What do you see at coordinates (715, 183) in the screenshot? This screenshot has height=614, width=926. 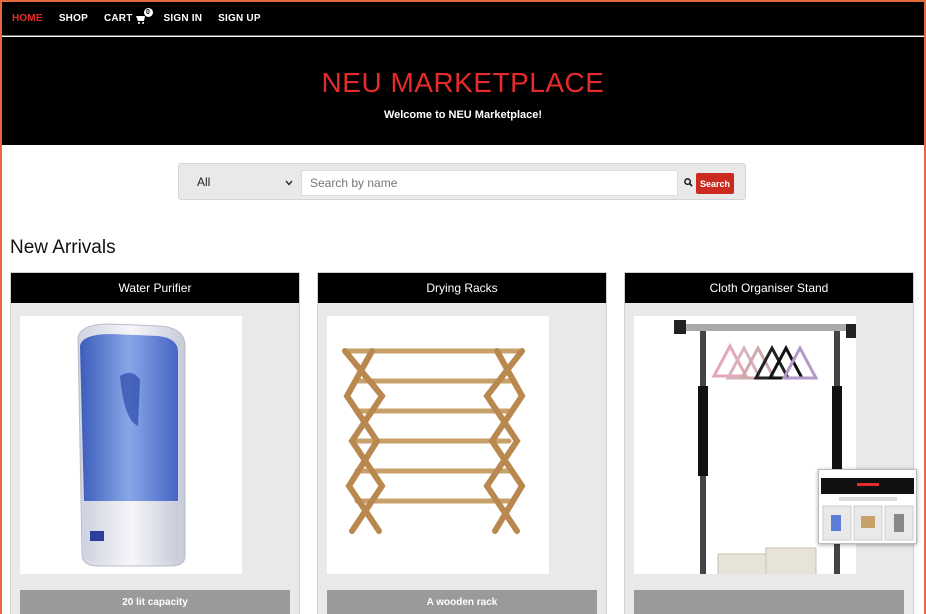 I see `search-button: Search` at bounding box center [715, 183].